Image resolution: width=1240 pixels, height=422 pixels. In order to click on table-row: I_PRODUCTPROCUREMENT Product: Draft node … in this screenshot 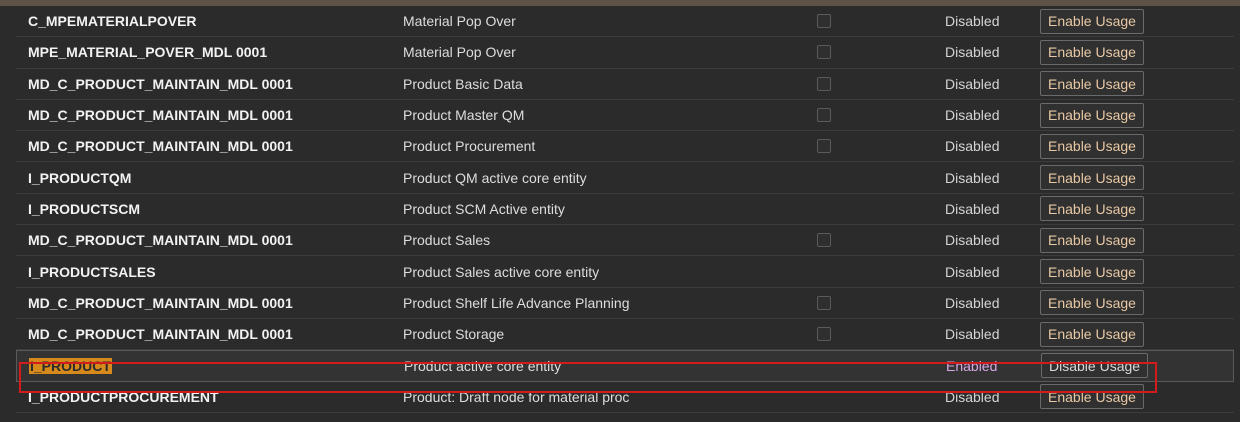, I will do `click(625, 397)`.